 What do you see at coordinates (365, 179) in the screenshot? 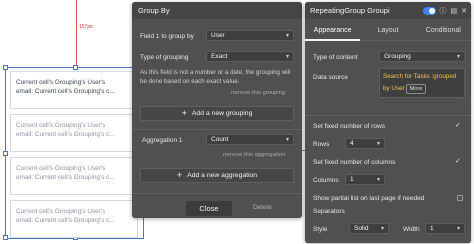
I see `columns-dropdown: 1 ▾` at bounding box center [365, 179].